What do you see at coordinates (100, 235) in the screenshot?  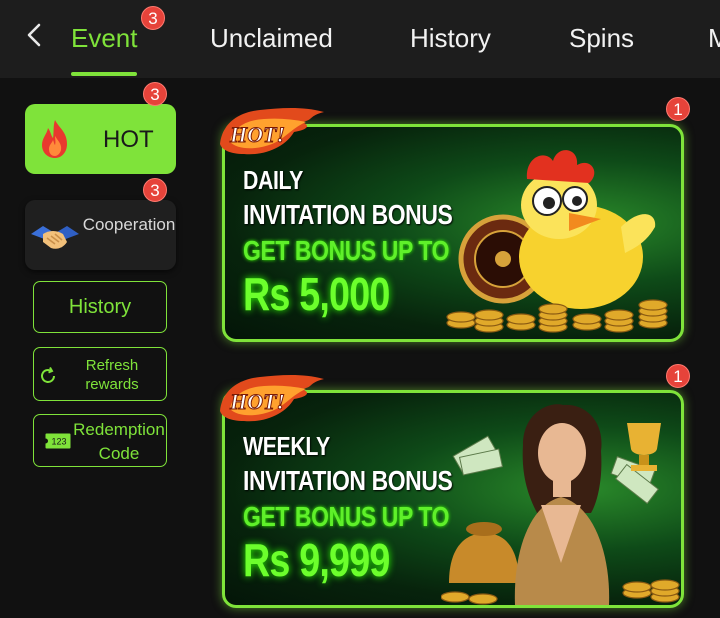 I see `sidebar-item-cooperation: Cooperation` at bounding box center [100, 235].